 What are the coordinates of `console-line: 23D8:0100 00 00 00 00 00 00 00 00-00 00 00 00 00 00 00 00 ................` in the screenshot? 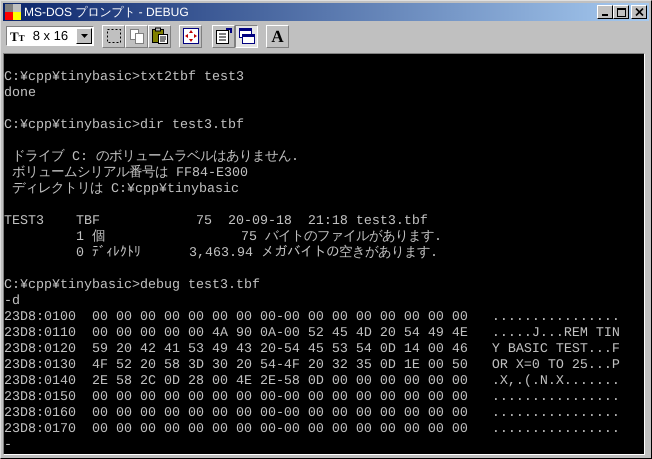 It's located at (312, 318).